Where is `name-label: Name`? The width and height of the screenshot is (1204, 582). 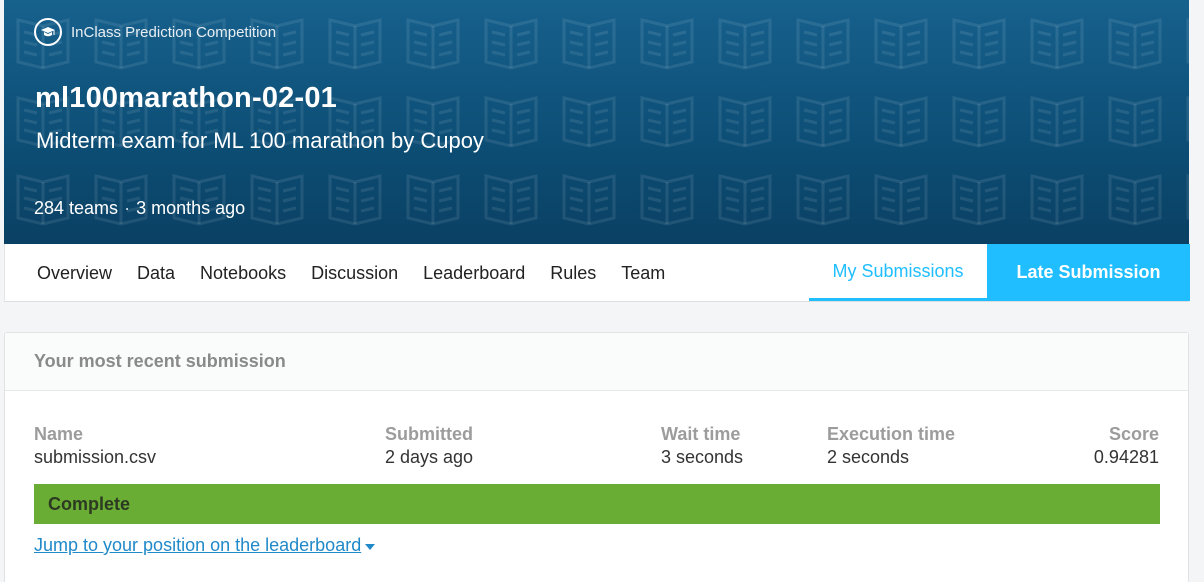 name-label: Name is located at coordinates (59, 434).